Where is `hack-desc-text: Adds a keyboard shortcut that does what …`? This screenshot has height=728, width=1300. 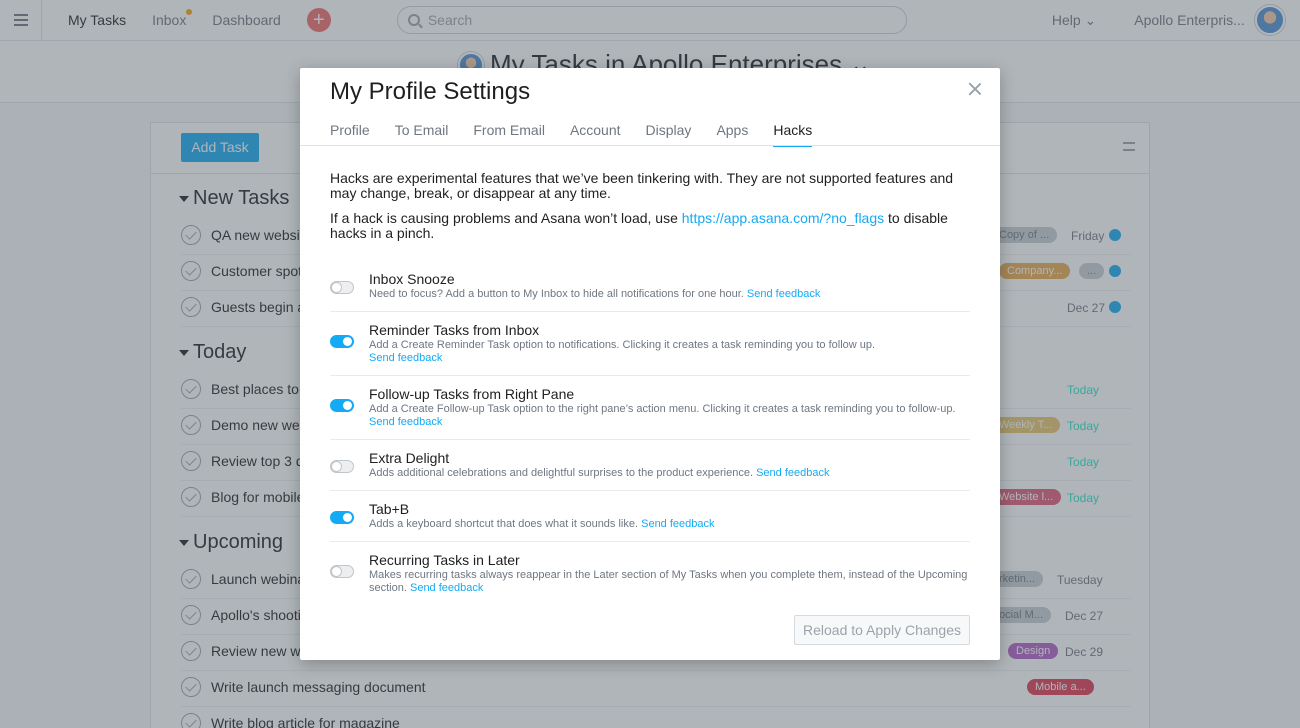 hack-desc-text: Adds a keyboard shortcut that does what … is located at coordinates (504, 524).